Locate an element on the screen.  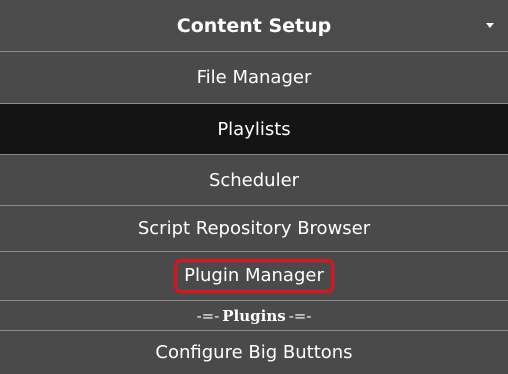
menu-item-script-repository-browser: Script Repository Browser is located at coordinates (254, 229).